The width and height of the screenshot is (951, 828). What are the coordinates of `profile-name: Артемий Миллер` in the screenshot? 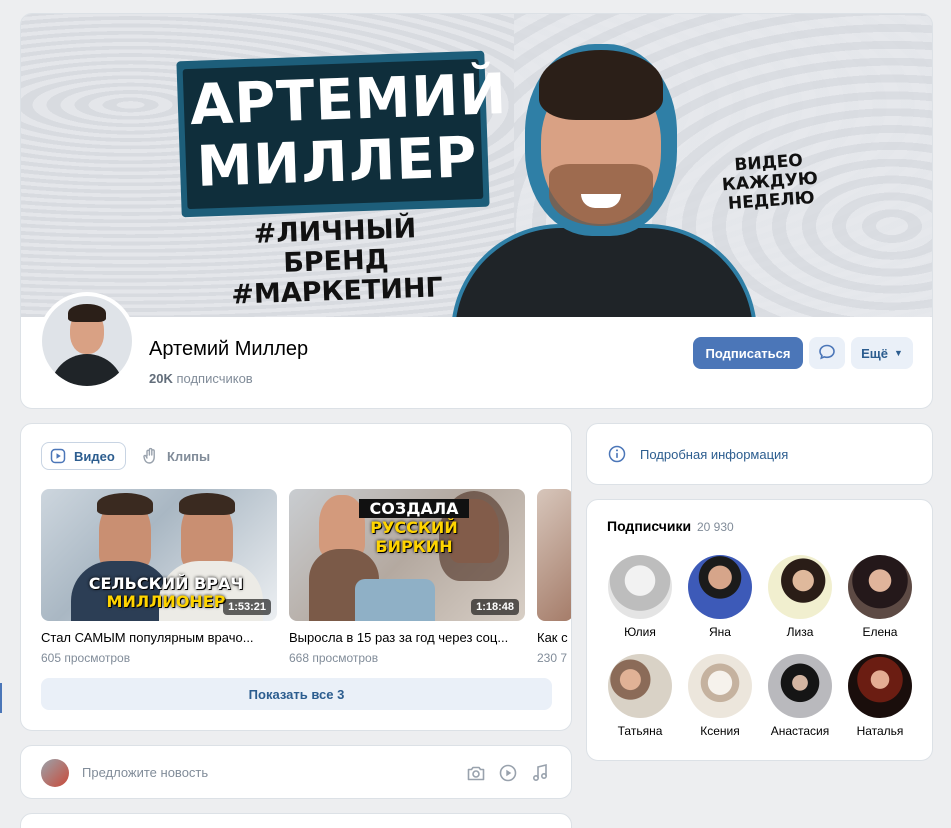 It's located at (229, 349).